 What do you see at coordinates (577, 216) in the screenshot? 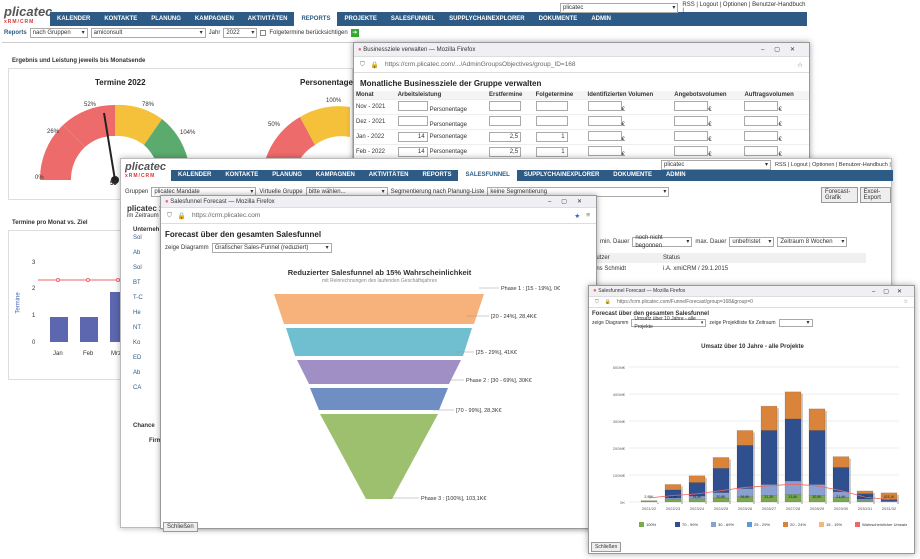
I see `star-icon: ★` at bounding box center [577, 216].